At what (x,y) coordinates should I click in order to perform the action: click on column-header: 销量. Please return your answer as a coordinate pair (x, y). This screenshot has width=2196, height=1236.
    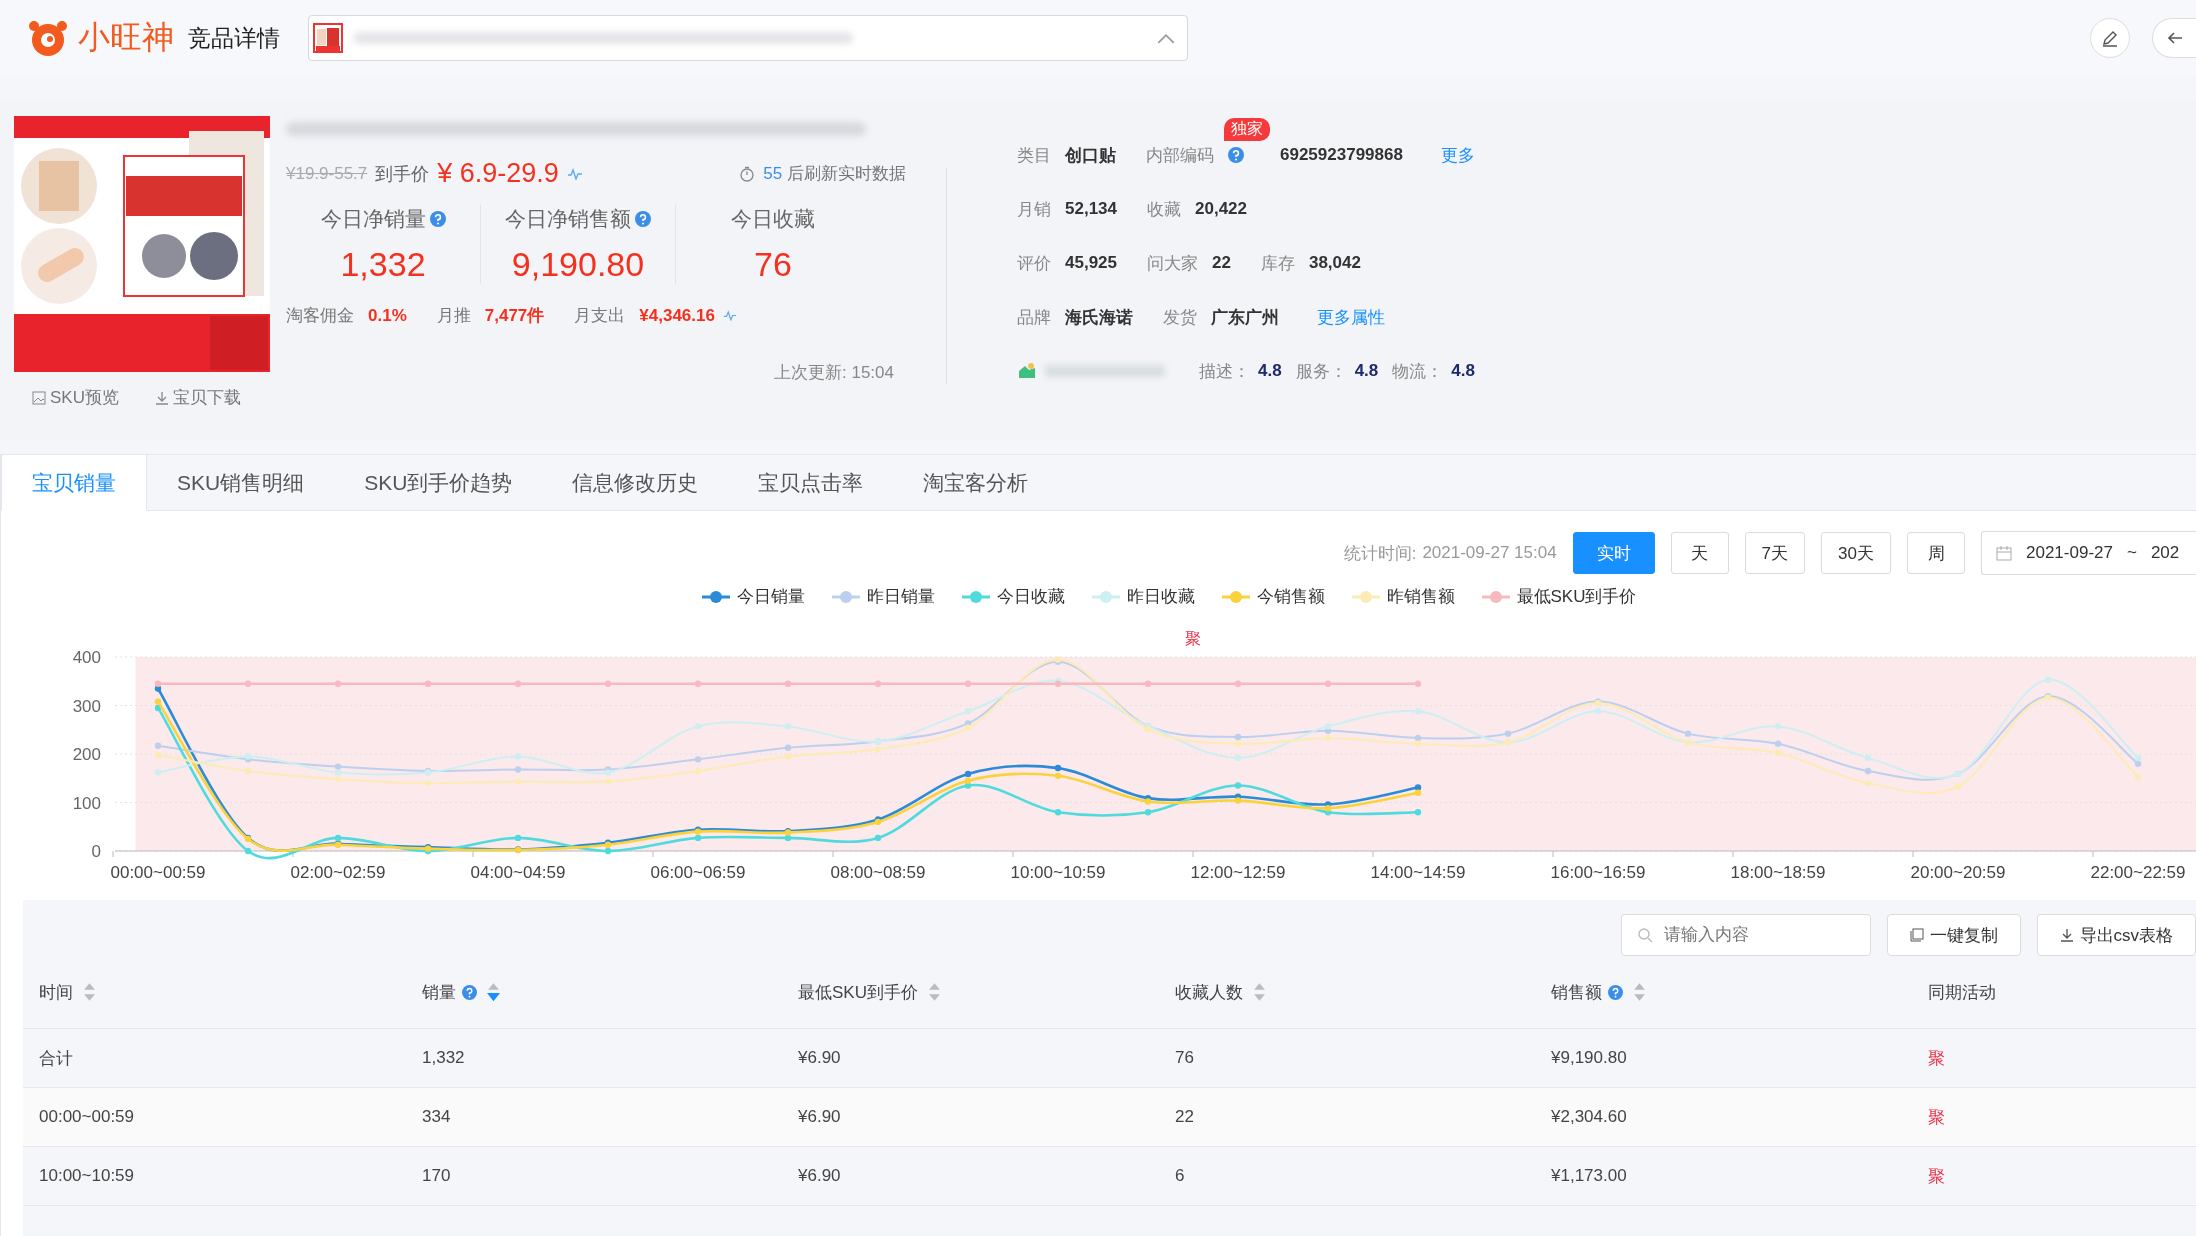
    Looking at the image, I should click on (439, 992).